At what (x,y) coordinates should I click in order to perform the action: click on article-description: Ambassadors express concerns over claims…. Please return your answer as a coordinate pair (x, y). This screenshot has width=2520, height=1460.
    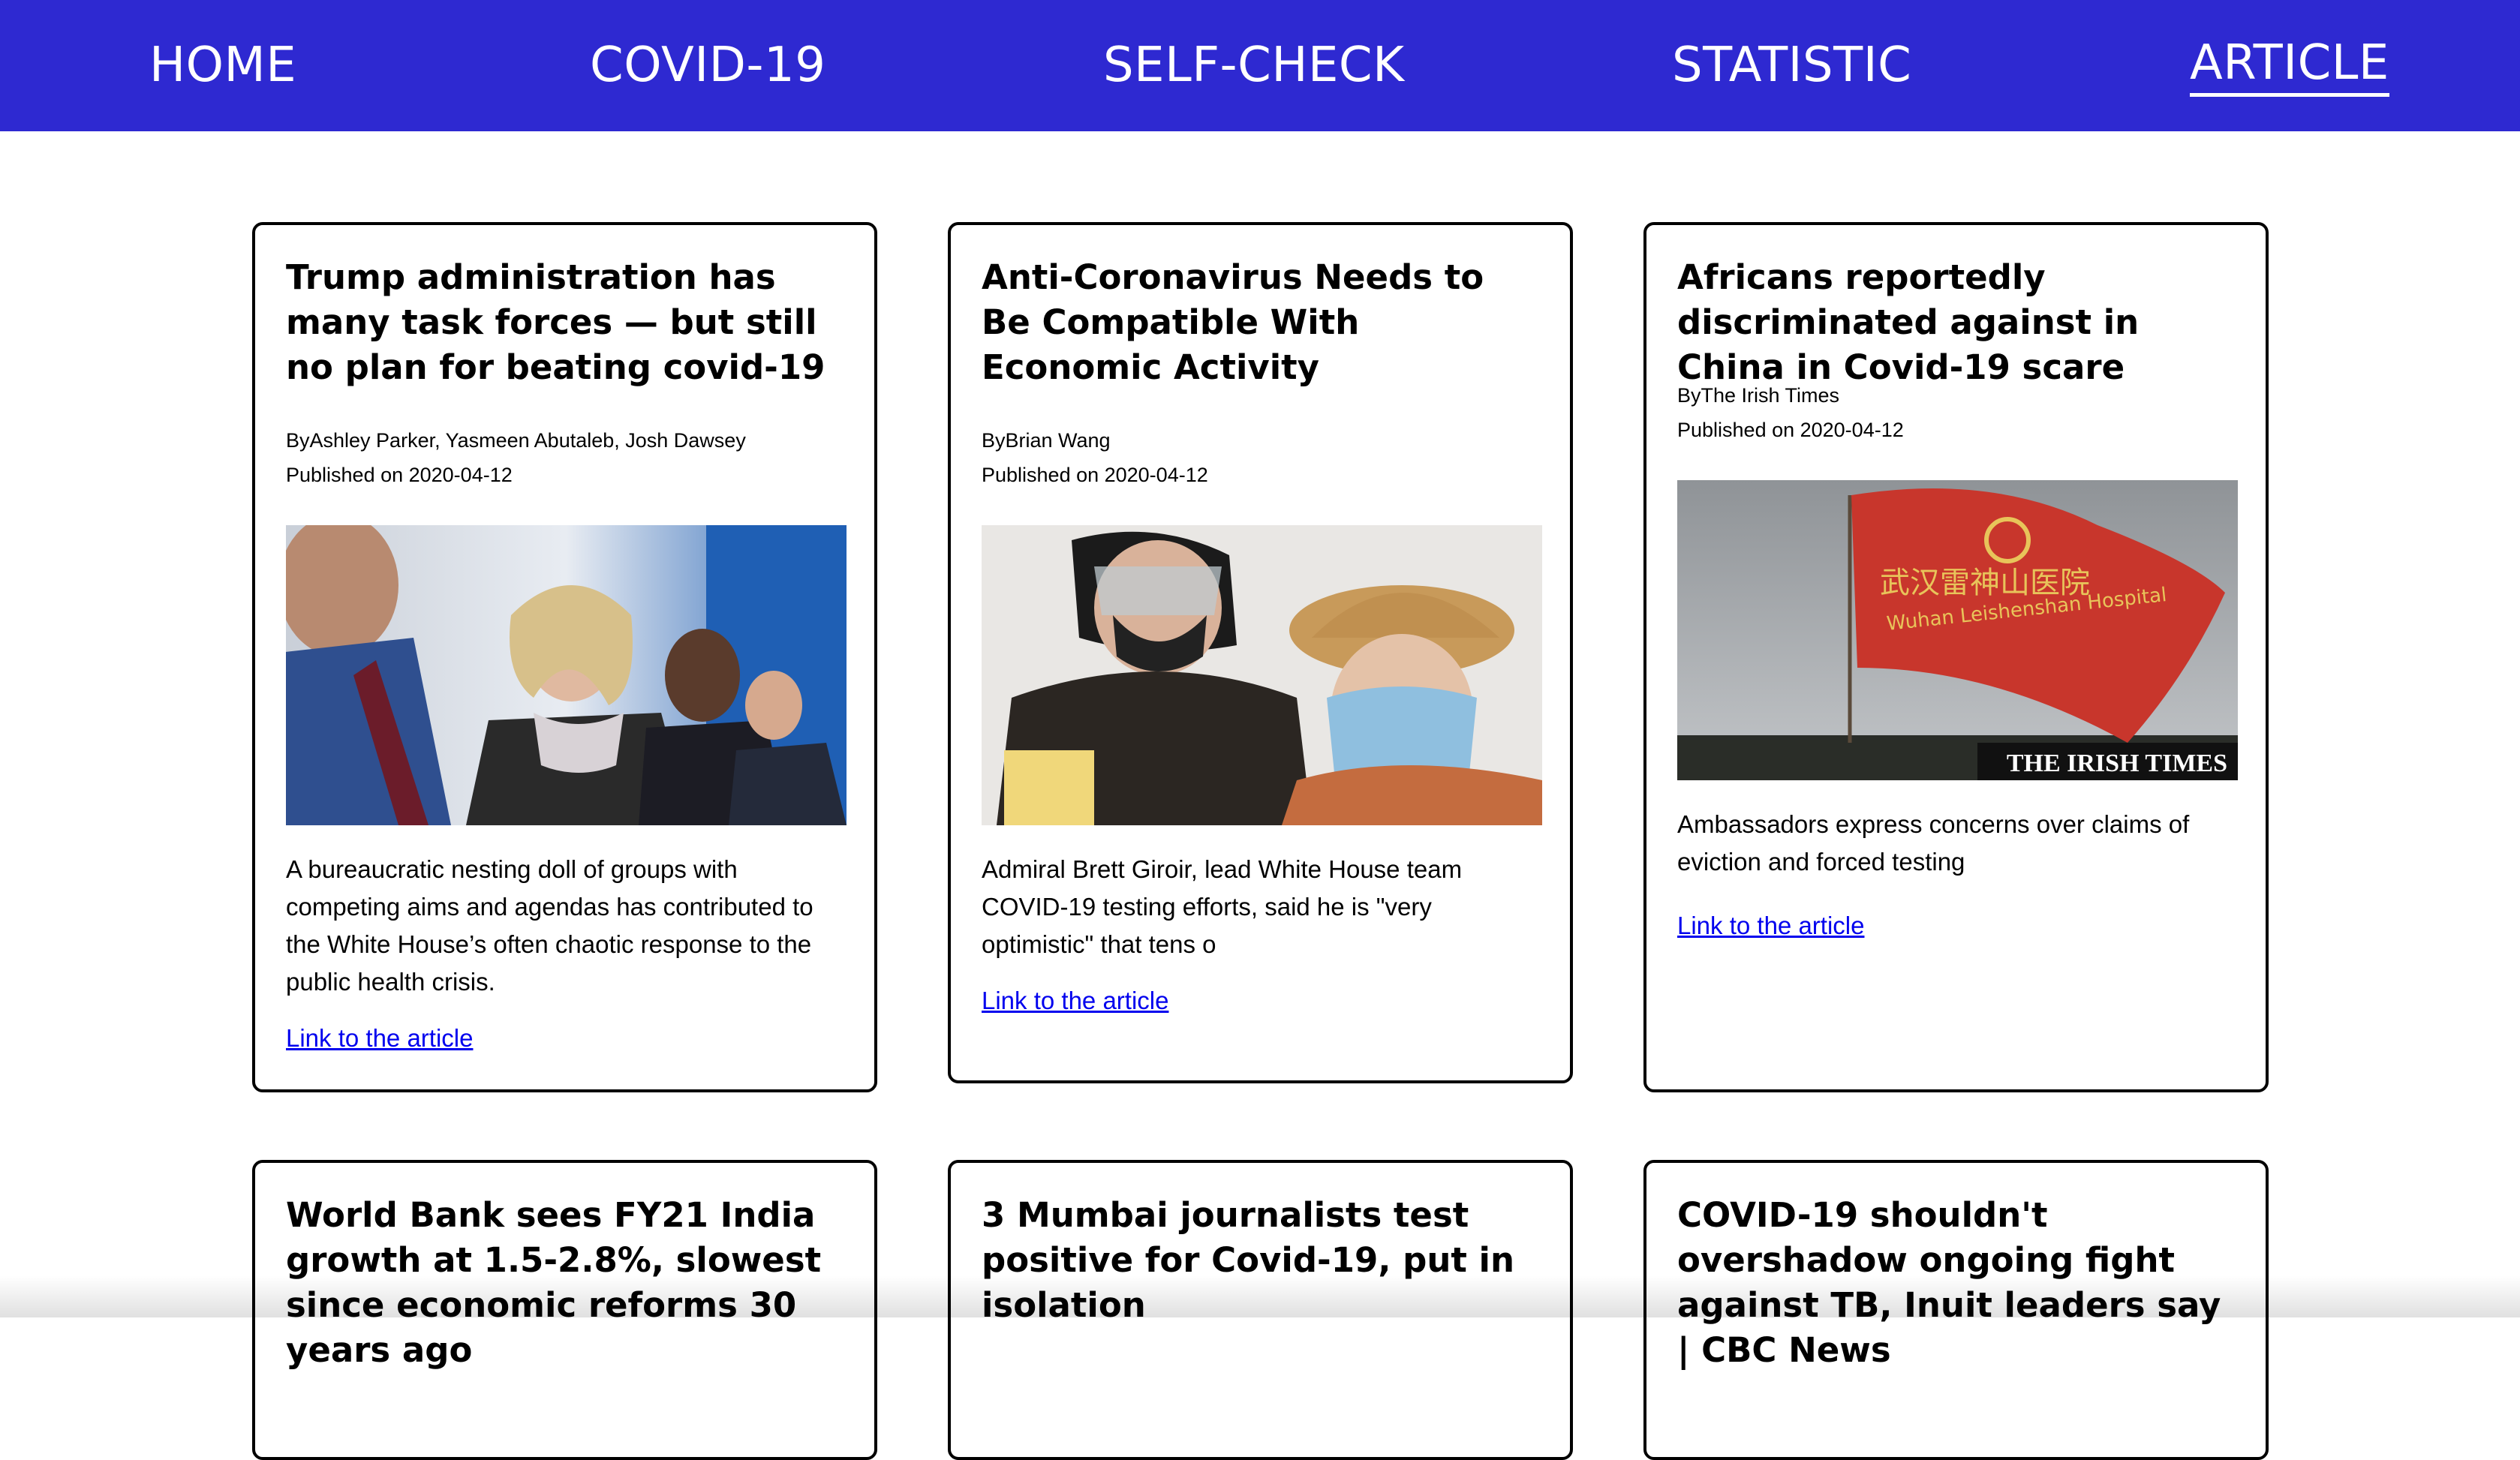
    Looking at the image, I should click on (1933, 843).